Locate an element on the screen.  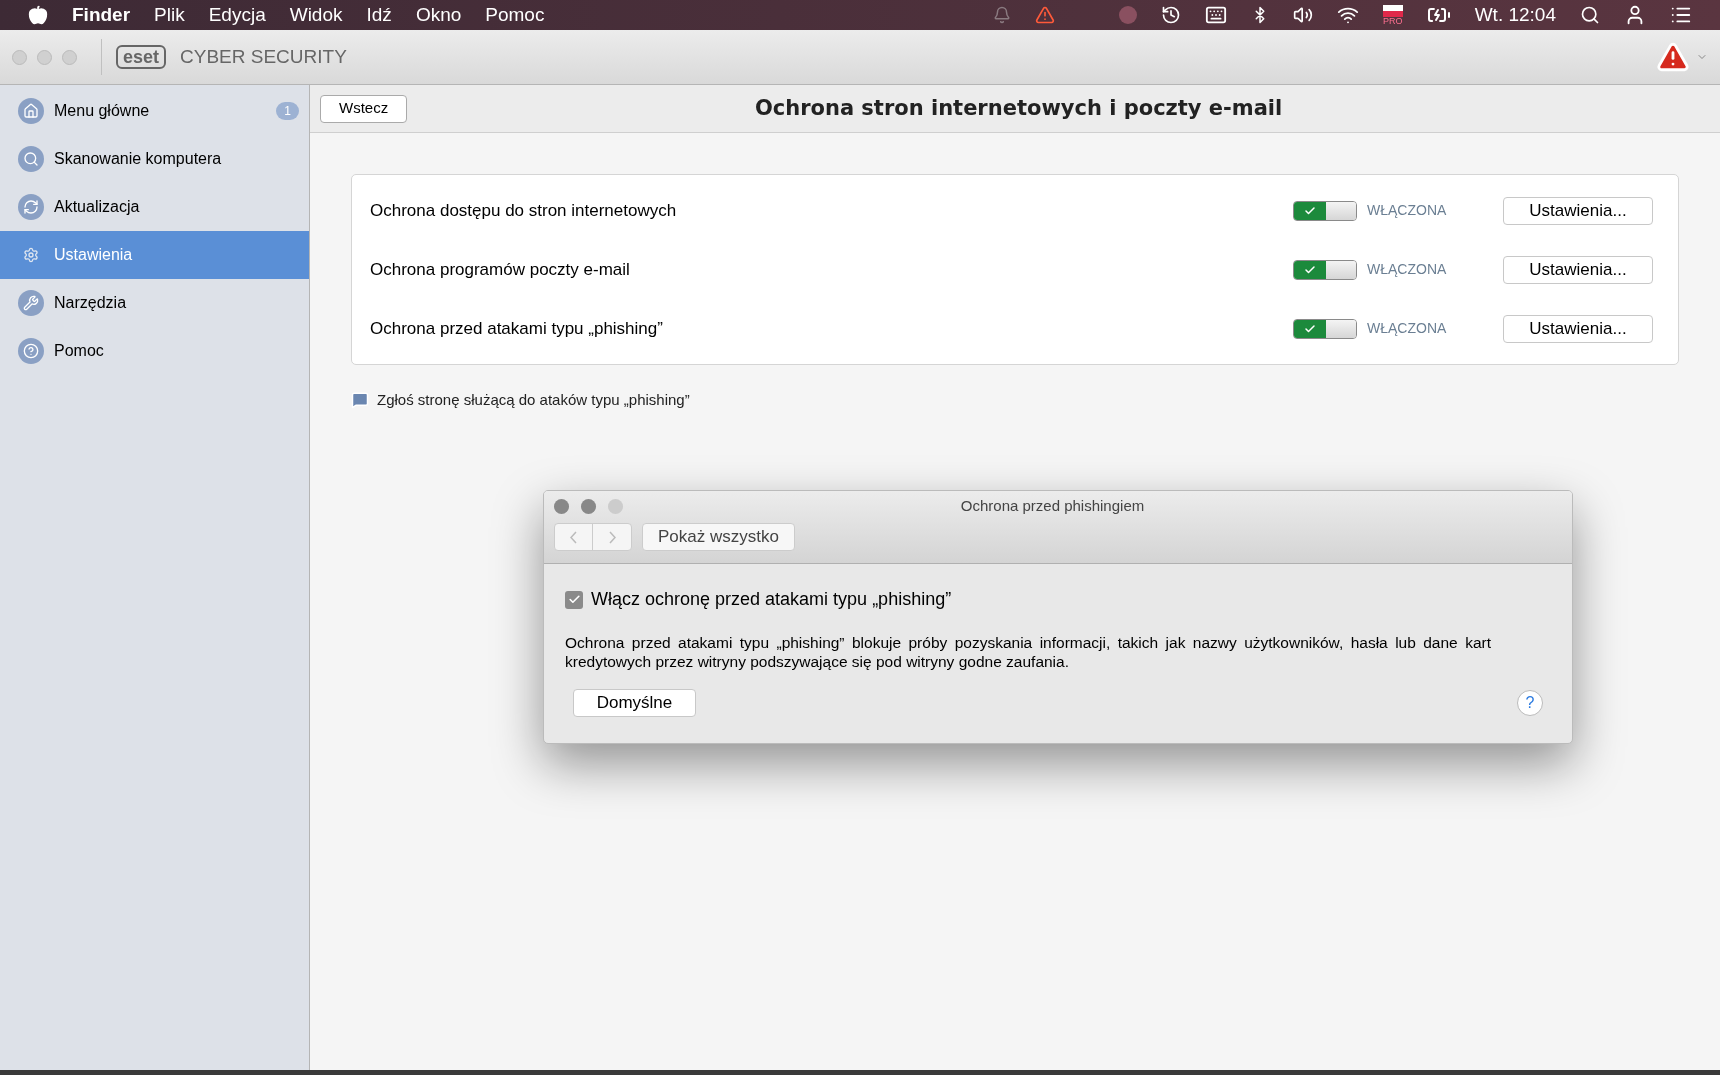
page-title: Ochrona stron internetowych i poczty e-mail is located at coordinates (1018, 108).